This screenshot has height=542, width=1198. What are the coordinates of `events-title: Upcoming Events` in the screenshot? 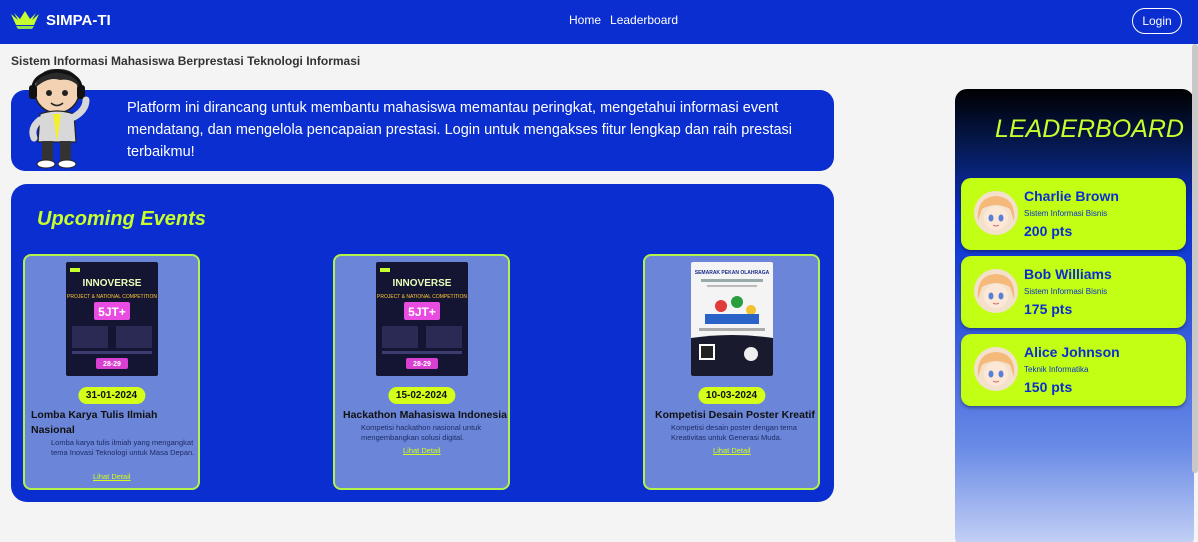 It's located at (121, 219).